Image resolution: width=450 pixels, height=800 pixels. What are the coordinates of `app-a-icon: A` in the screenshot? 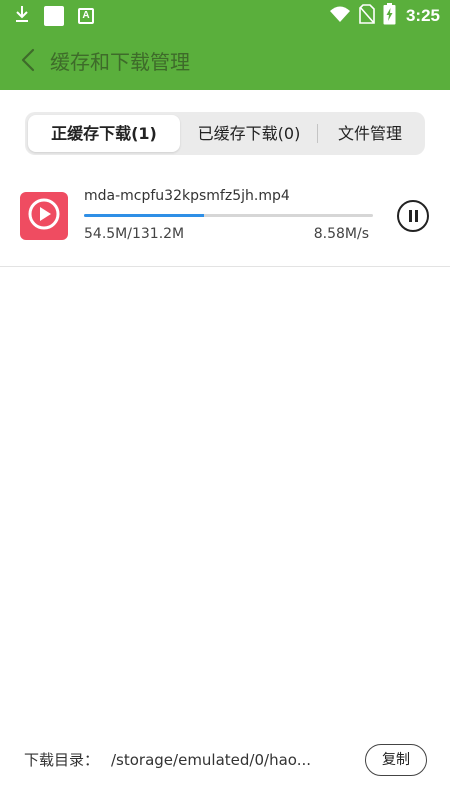 It's located at (86, 16).